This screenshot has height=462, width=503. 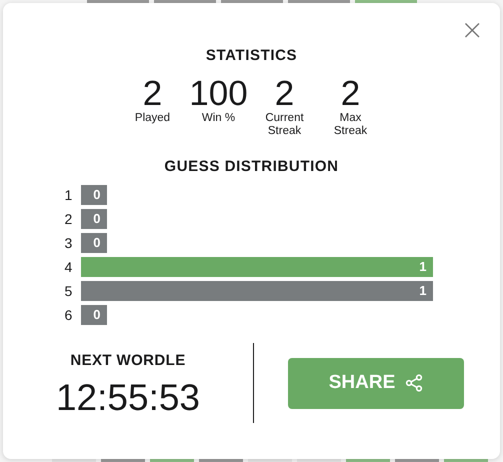 I want to click on next-wordle-label: NEXT WORDLE, so click(x=128, y=360).